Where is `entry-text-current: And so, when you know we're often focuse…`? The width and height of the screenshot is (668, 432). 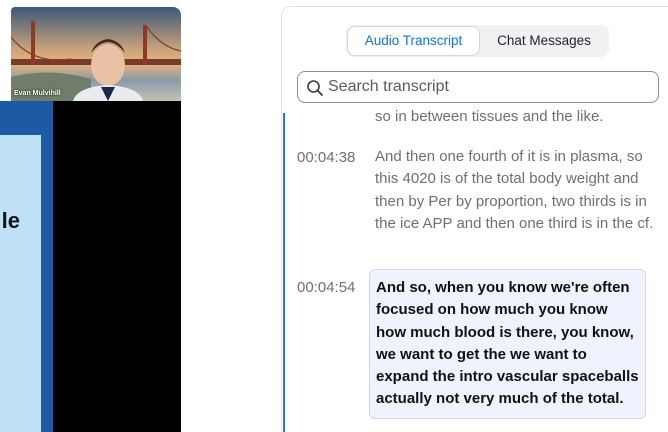
entry-text-current: And so, when you know we're often focuse… is located at coordinates (507, 344).